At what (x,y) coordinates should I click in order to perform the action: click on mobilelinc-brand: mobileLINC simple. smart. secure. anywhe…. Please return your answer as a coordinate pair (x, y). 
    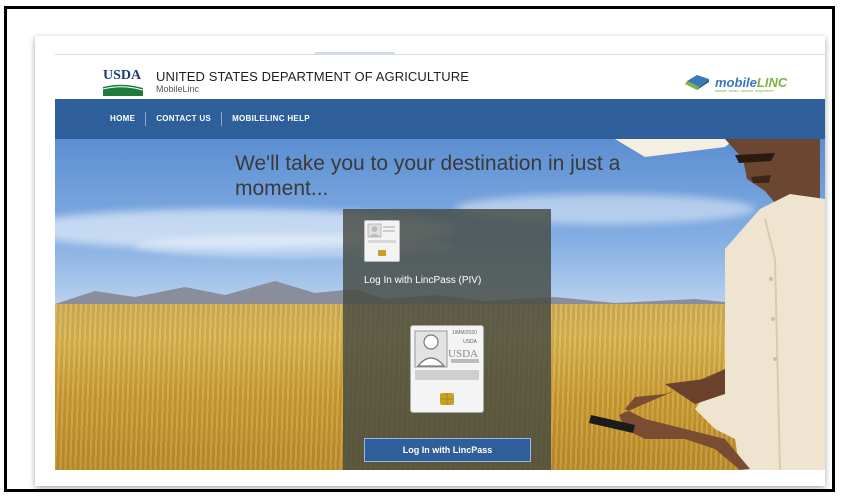
    Looking at the image, I should click on (736, 82).